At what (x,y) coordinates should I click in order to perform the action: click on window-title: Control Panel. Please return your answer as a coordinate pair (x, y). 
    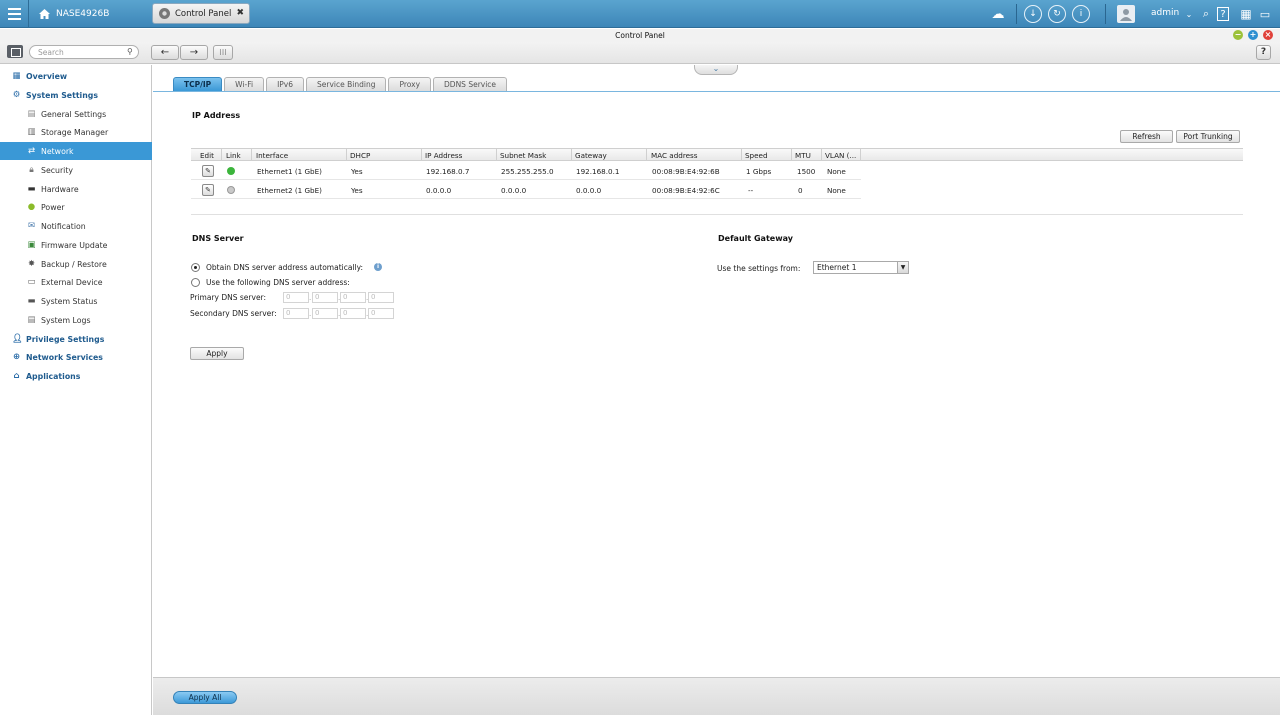
    Looking at the image, I should click on (640, 35).